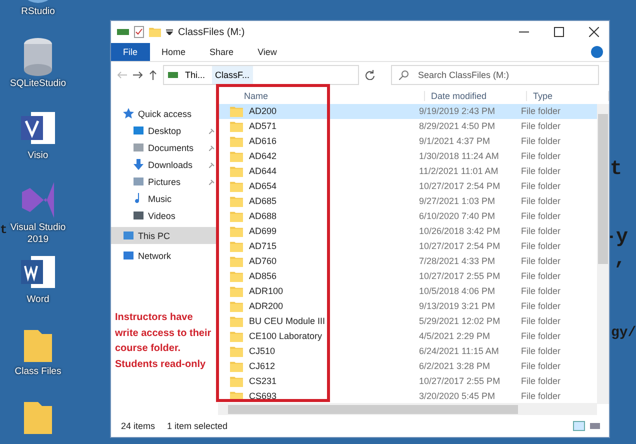 The image size is (636, 444). What do you see at coordinates (559, 32) in the screenshot?
I see `maximize-icon` at bounding box center [559, 32].